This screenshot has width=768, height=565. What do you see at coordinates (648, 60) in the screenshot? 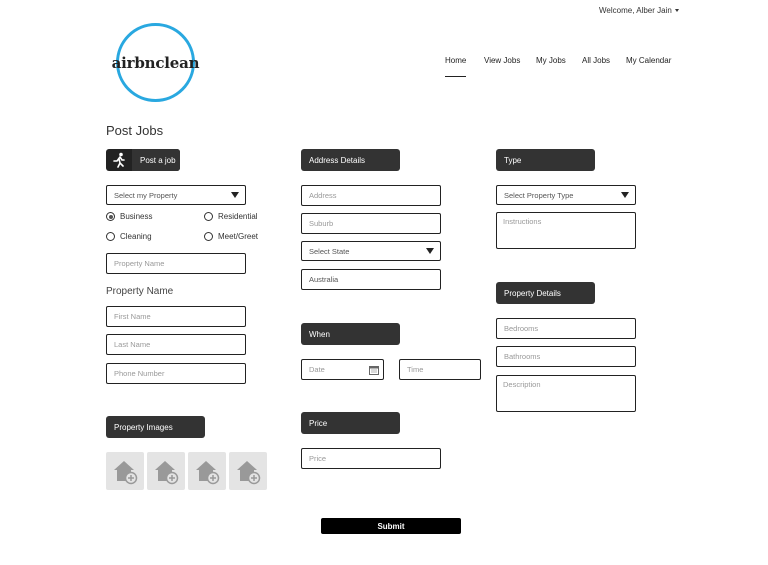
I see `nav-my-calendar: My Calendar` at bounding box center [648, 60].